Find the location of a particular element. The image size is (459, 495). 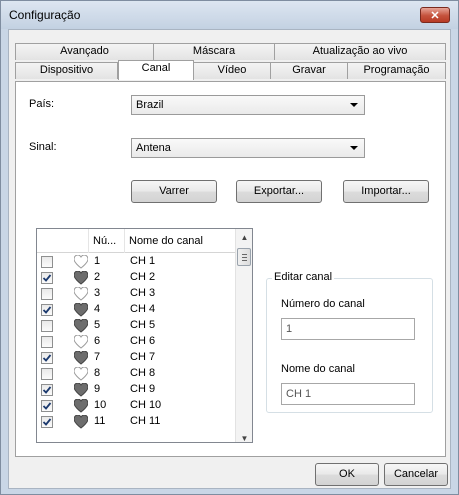

channel-number-cell: 5 is located at coordinates (97, 325).